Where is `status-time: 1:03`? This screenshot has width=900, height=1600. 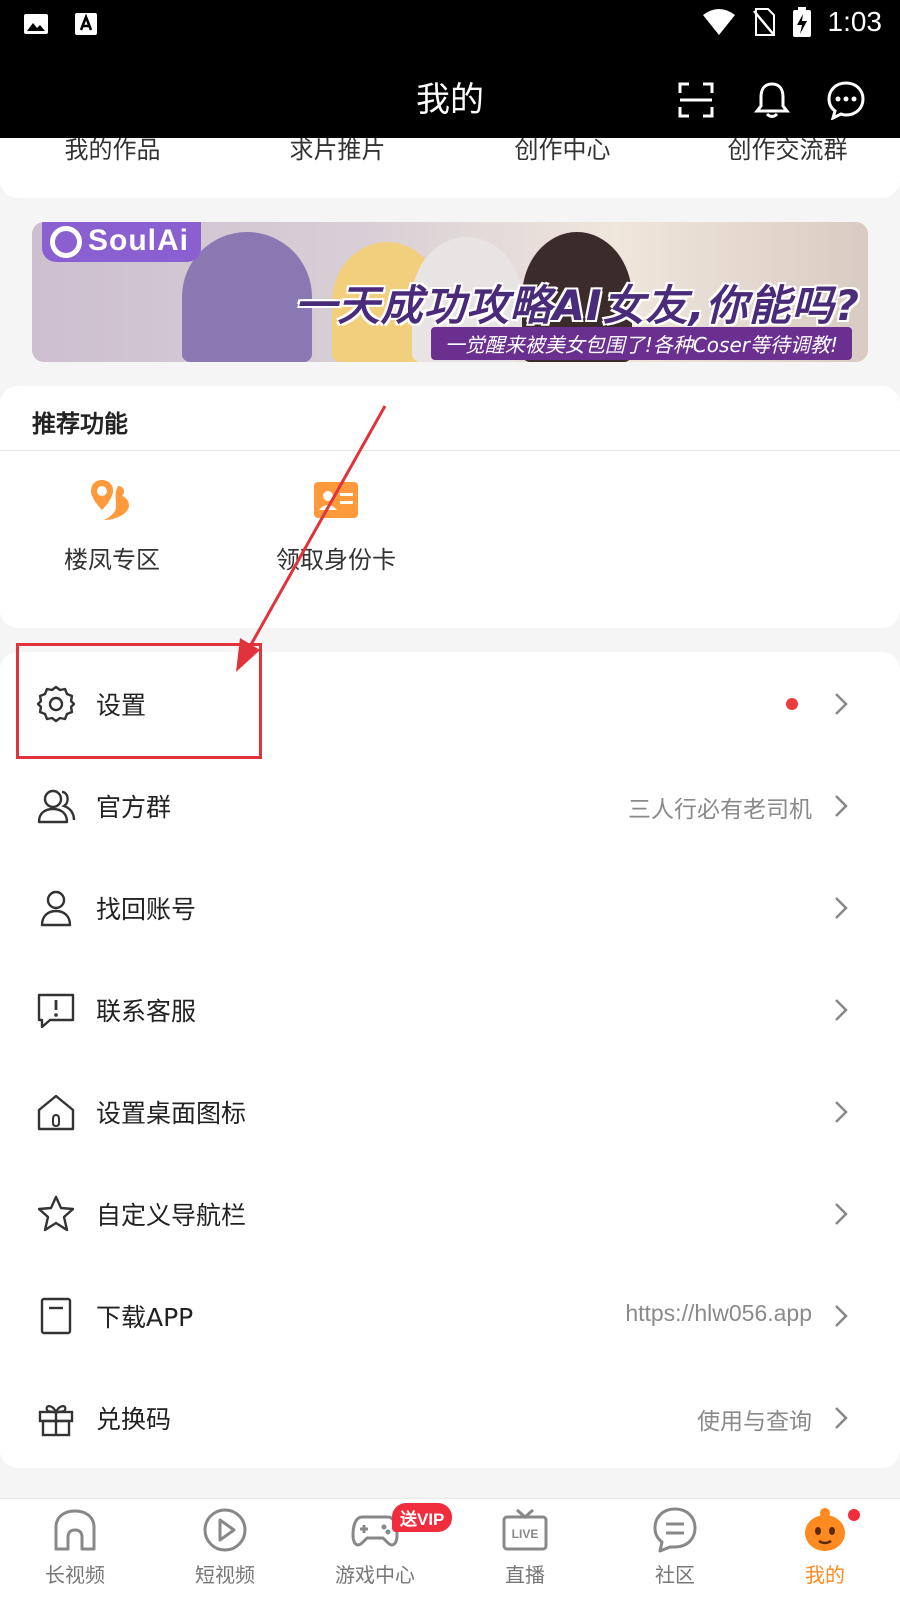 status-time: 1:03 is located at coordinates (855, 21).